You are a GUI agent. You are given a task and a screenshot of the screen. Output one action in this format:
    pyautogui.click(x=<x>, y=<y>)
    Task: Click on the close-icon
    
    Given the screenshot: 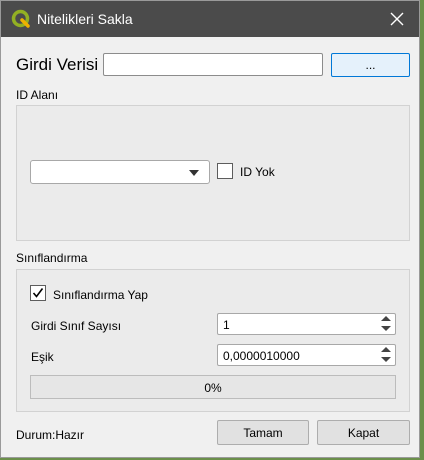 What is the action you would take?
    pyautogui.click(x=397, y=19)
    